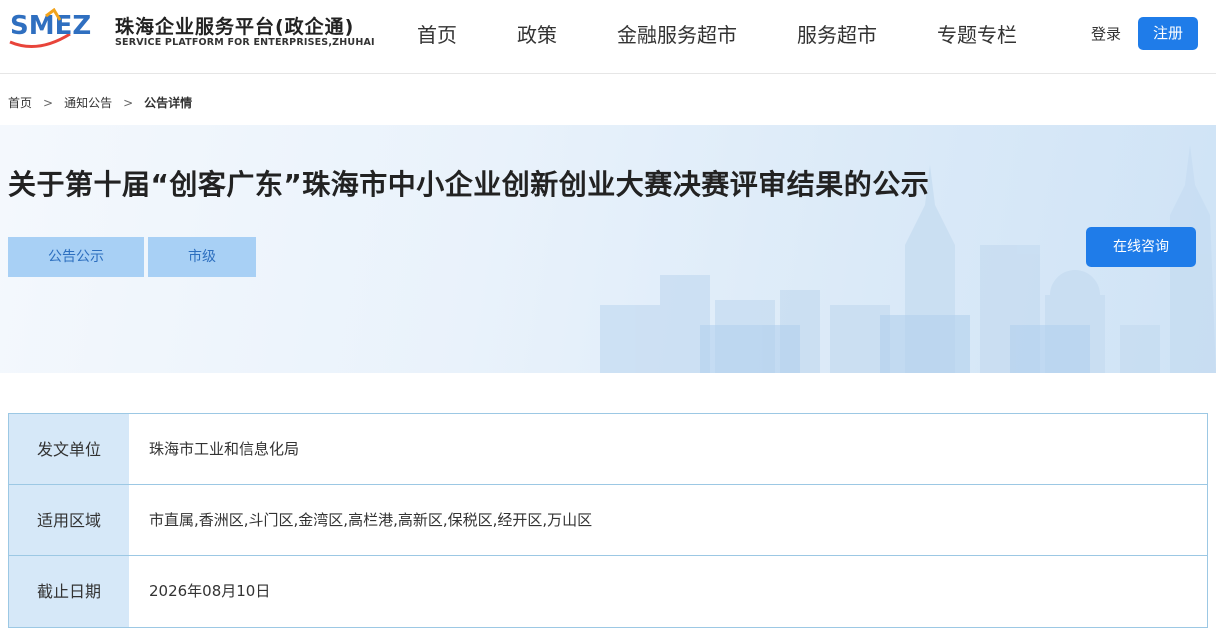 The height and width of the screenshot is (630, 1216). Describe the element at coordinates (1168, 33) in the screenshot. I see `register-button: 注册` at that location.